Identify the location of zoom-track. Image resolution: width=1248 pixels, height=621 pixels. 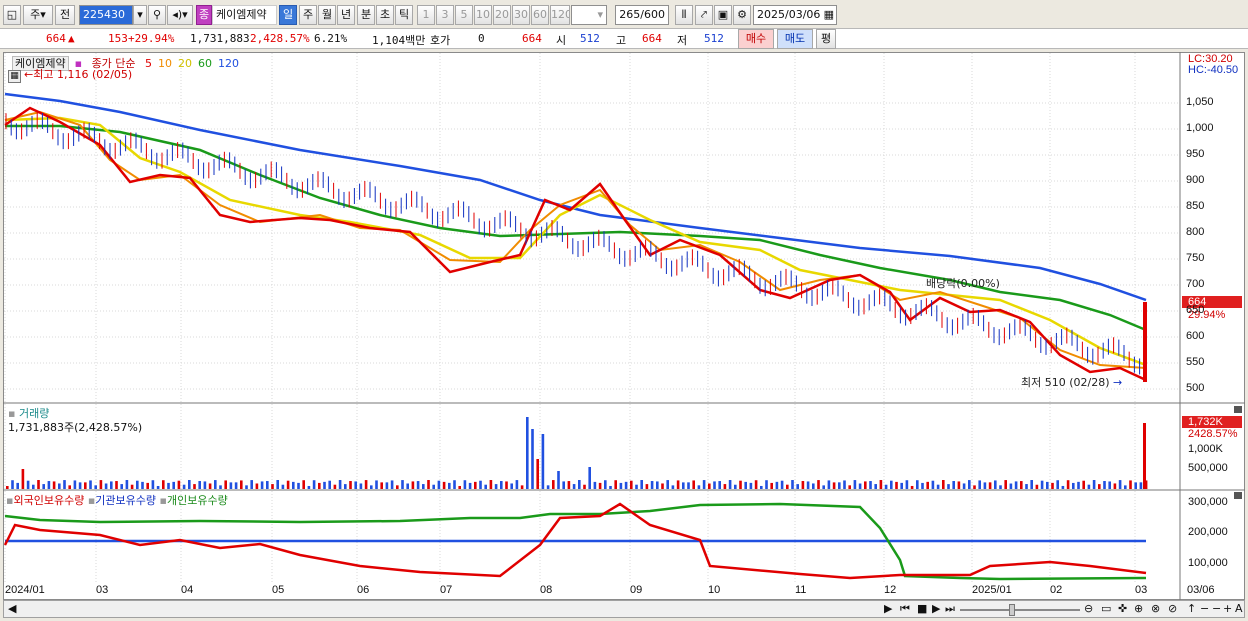
(1020, 610).